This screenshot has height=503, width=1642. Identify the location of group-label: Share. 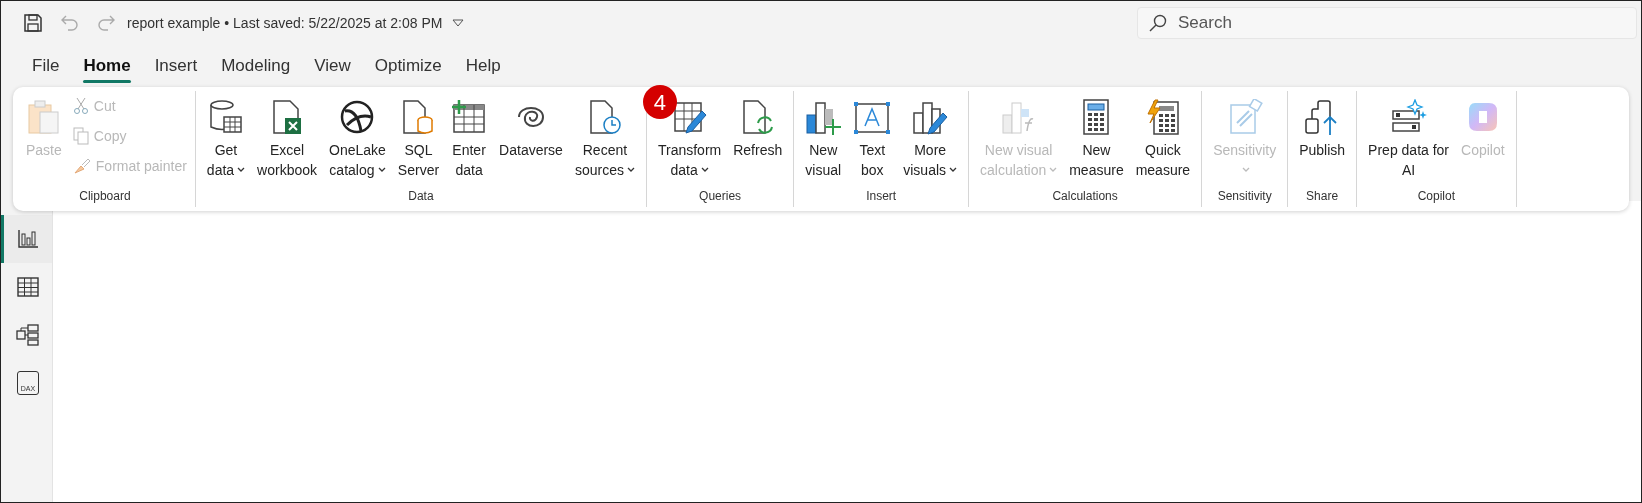
(1322, 196).